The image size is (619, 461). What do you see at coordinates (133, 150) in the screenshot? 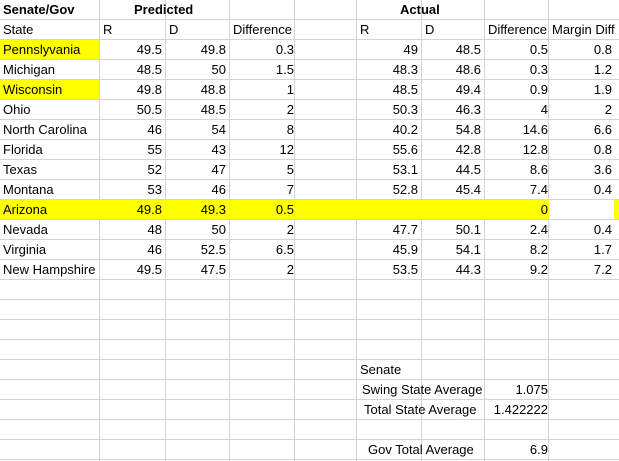
I see `predicted-r-cell: 55` at bounding box center [133, 150].